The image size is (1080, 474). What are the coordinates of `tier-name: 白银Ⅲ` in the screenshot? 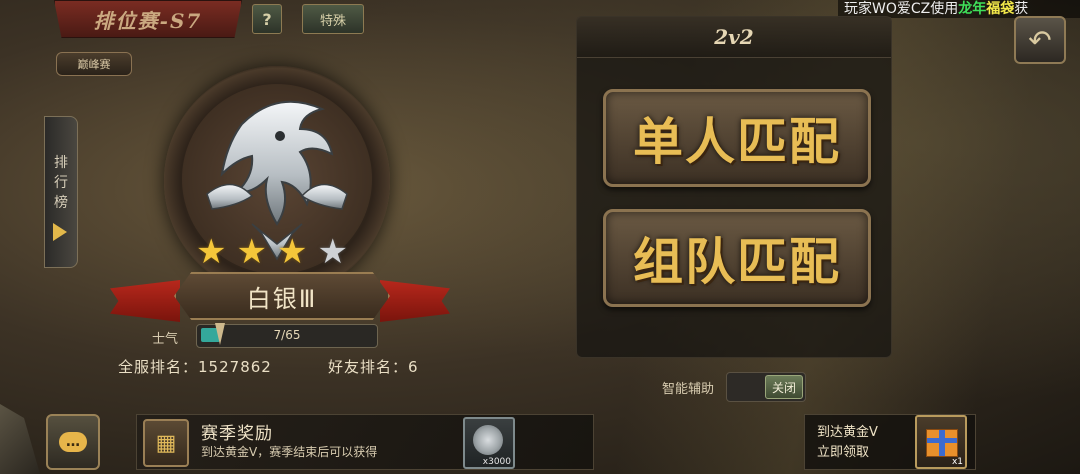 It's located at (282, 298).